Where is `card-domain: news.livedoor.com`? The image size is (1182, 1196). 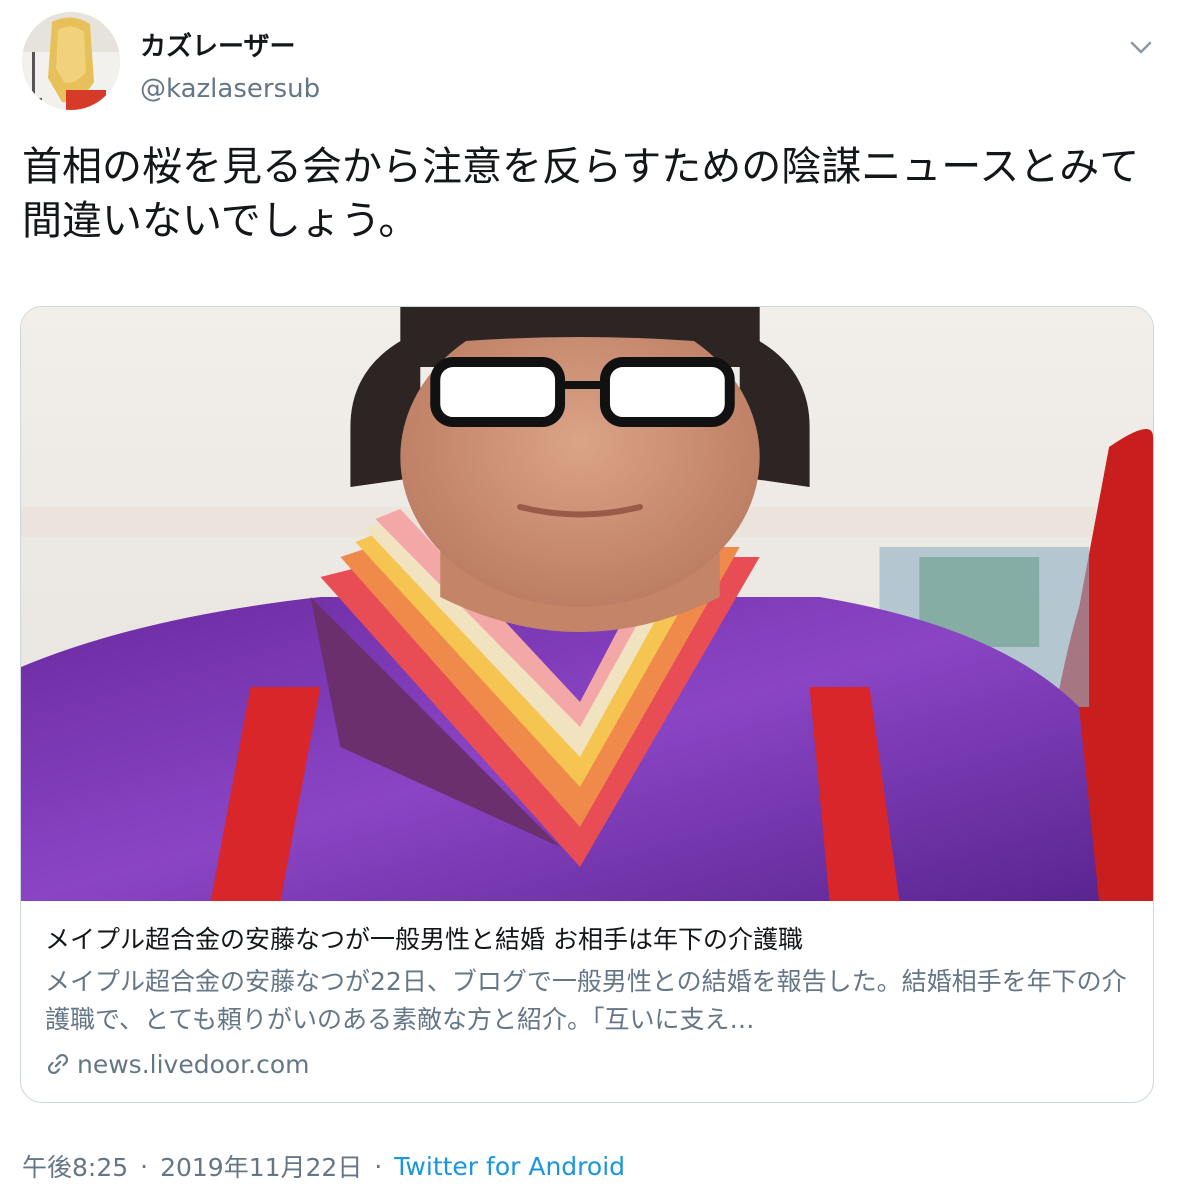
card-domain: news.livedoor.com is located at coordinates (177, 1064).